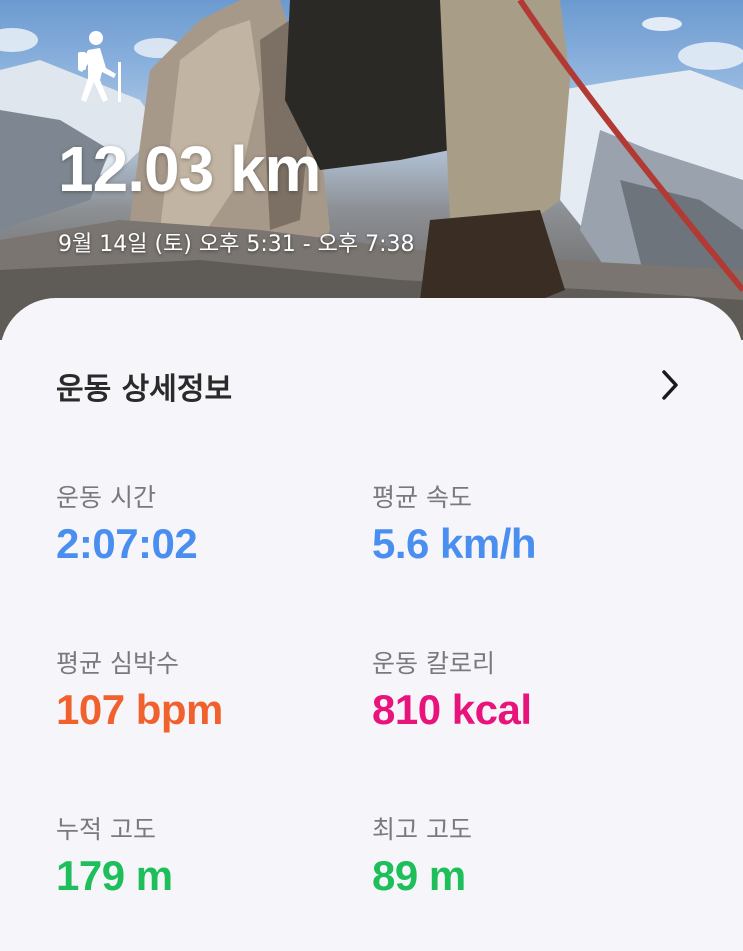  What do you see at coordinates (452, 709) in the screenshot?
I see `calories-value: 810 kcal` at bounding box center [452, 709].